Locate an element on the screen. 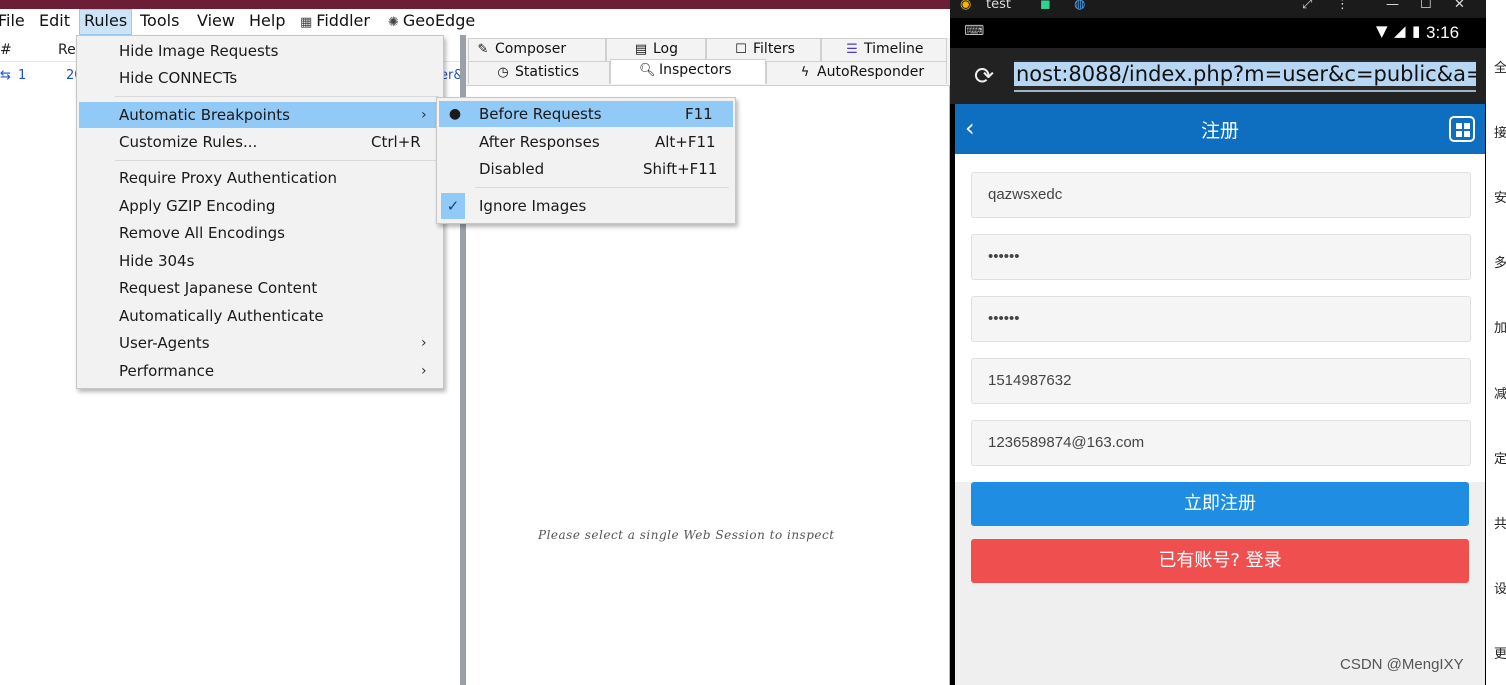 The height and width of the screenshot is (685, 1506). menu-item-label: Require Proxy Authentication is located at coordinates (228, 178).